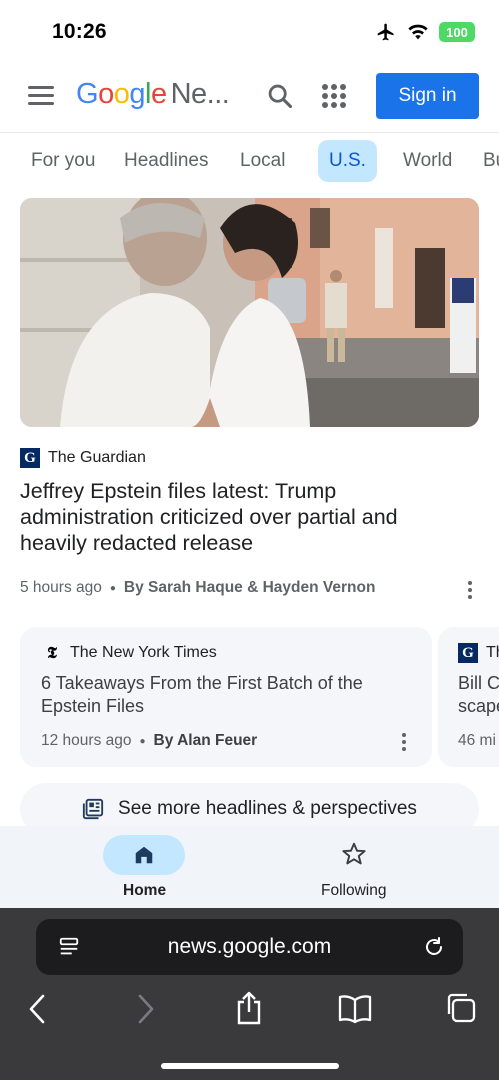 This screenshot has height=1080, width=499. What do you see at coordinates (41, 96) in the screenshot?
I see `menu-icon` at bounding box center [41, 96].